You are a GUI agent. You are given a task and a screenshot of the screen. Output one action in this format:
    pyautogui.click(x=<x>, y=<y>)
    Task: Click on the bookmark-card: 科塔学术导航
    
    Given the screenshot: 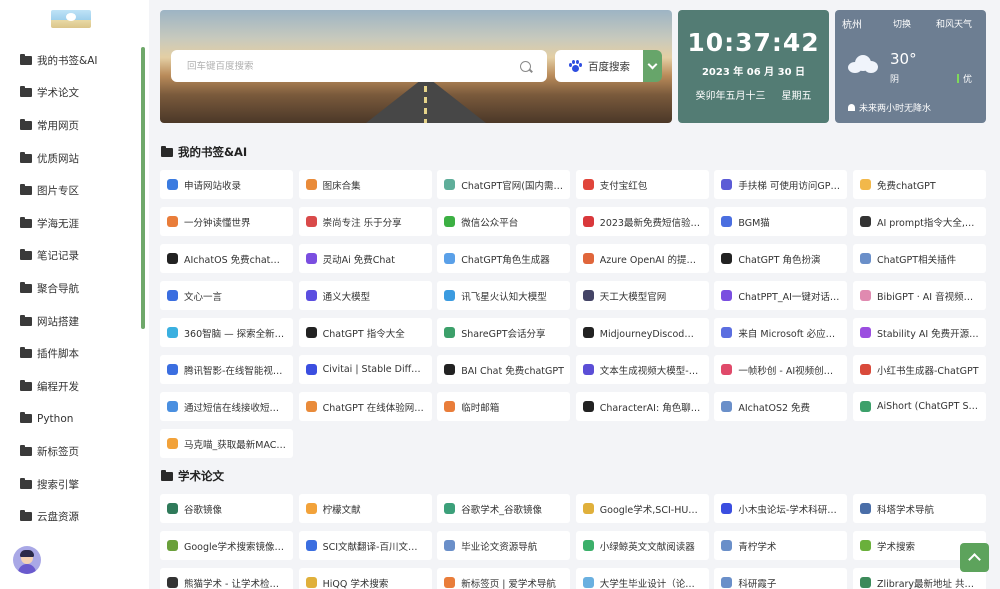 What is the action you would take?
    pyautogui.click(x=919, y=508)
    